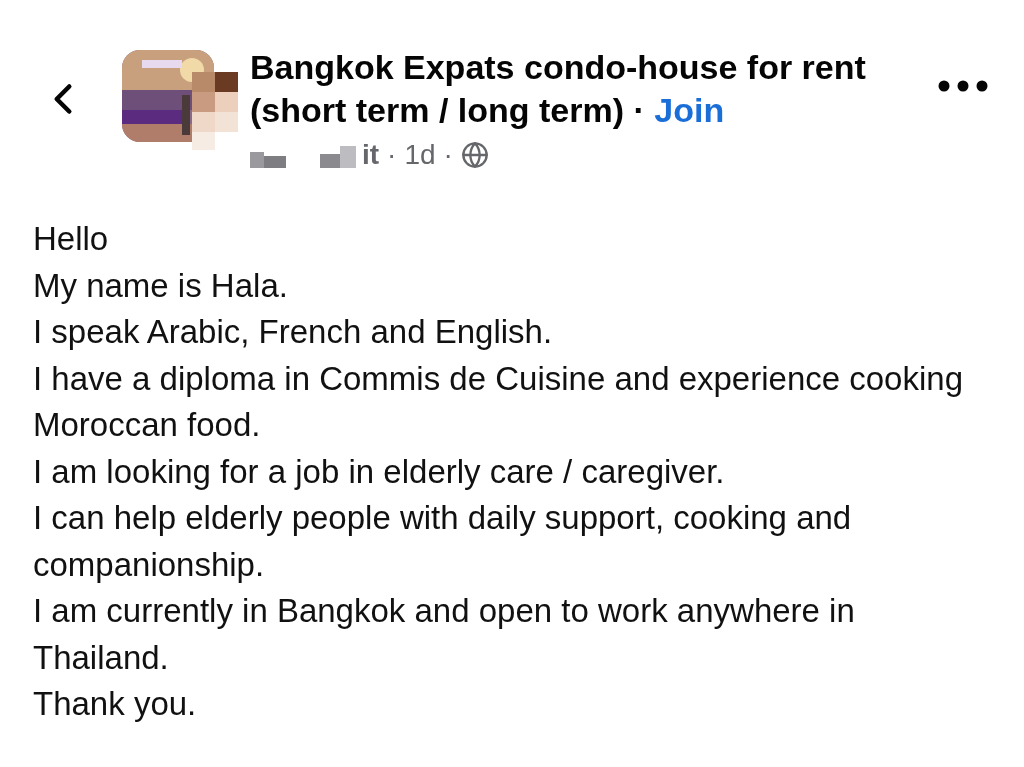  I want to click on more-icon, so click(963, 86).